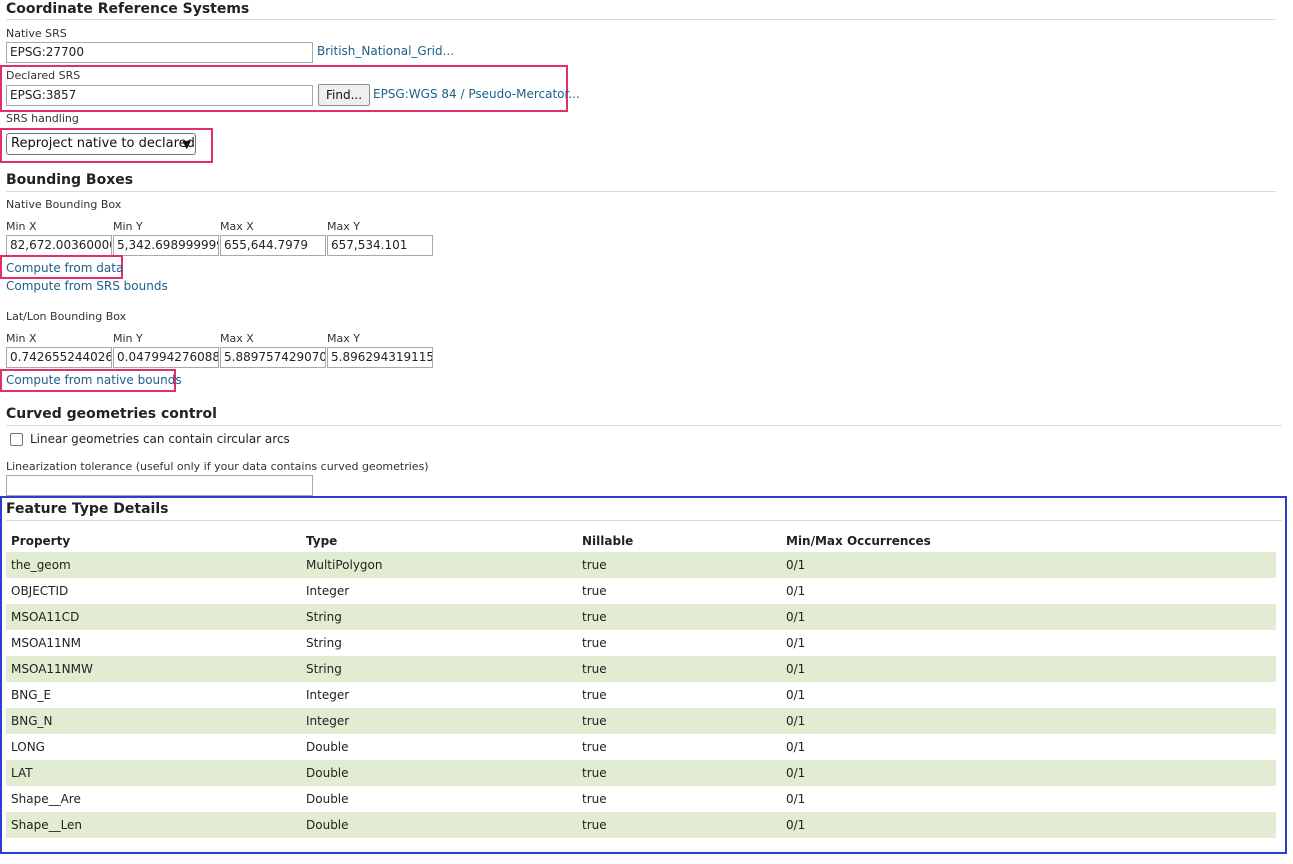 The width and height of the screenshot is (1293, 864). Describe the element at coordinates (40, 591) in the screenshot. I see `cell-property: OBJECTID` at that location.